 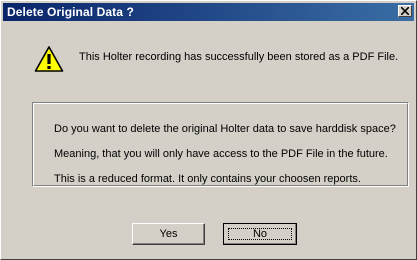 What do you see at coordinates (70, 12) in the screenshot?
I see `dialog-title: Delete Original Data ?` at bounding box center [70, 12].